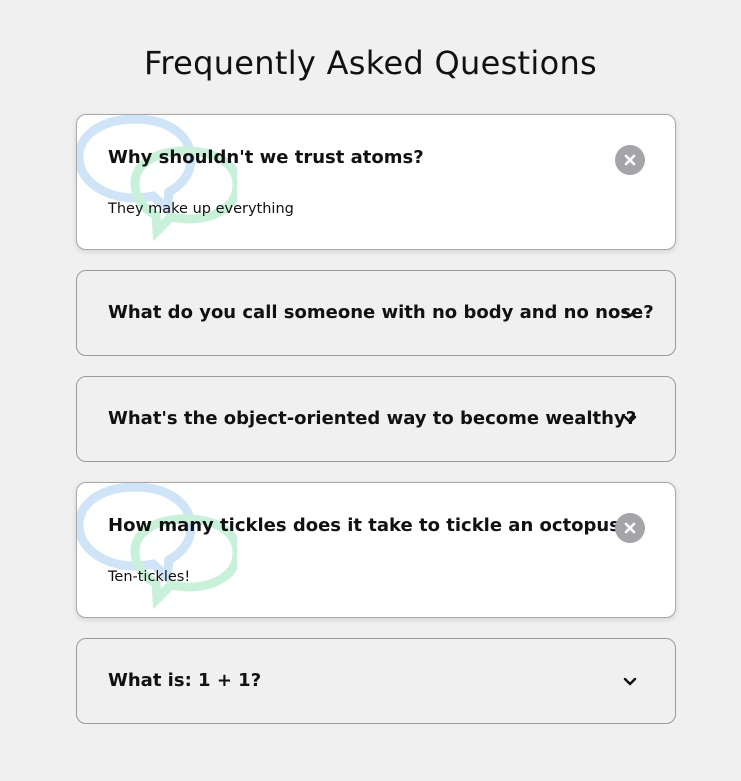 This screenshot has height=781, width=741. What do you see at coordinates (149, 577) in the screenshot?
I see `faq-answer: Ten-tickles!` at bounding box center [149, 577].